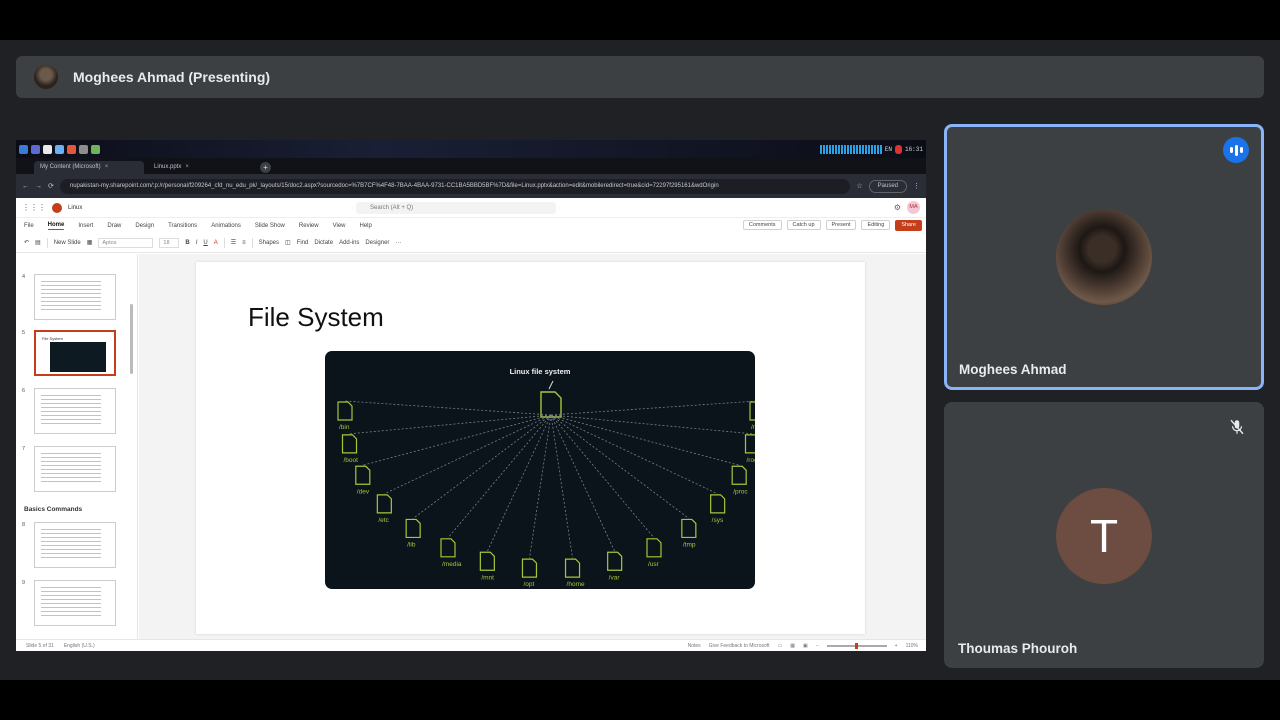 This screenshot has height=720, width=1280. What do you see at coordinates (912, 646) in the screenshot?
I see `zoom-level: 110%` at bounding box center [912, 646].